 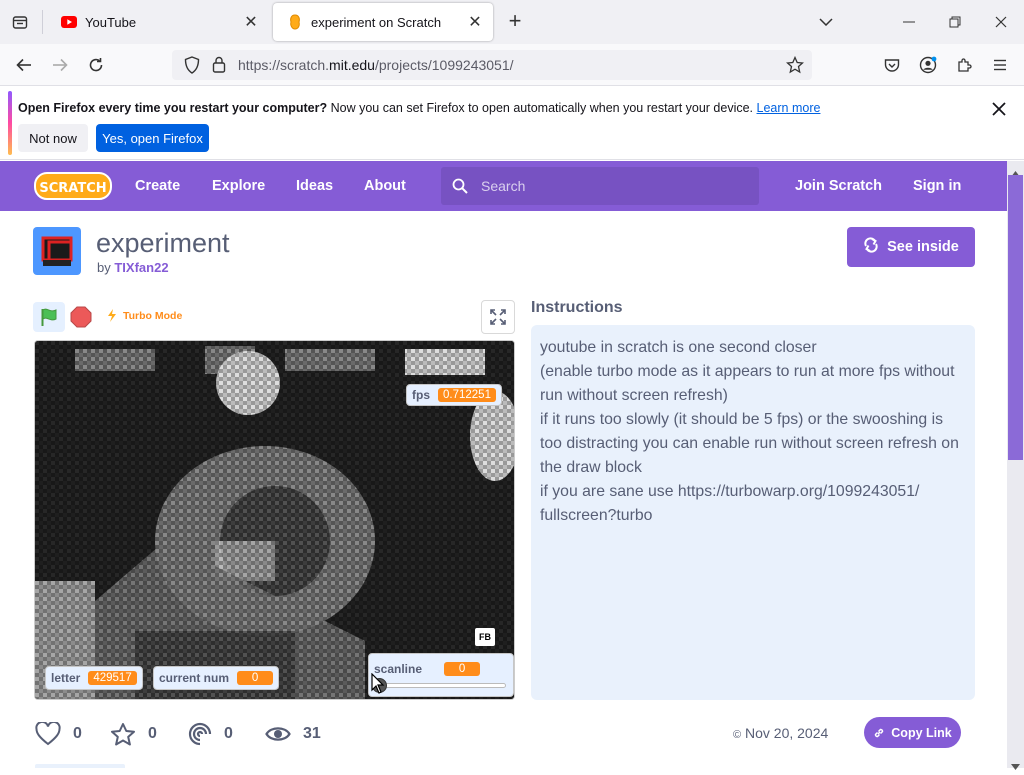 What do you see at coordinates (485, 637) in the screenshot?
I see `fb-sprite: FB` at bounding box center [485, 637].